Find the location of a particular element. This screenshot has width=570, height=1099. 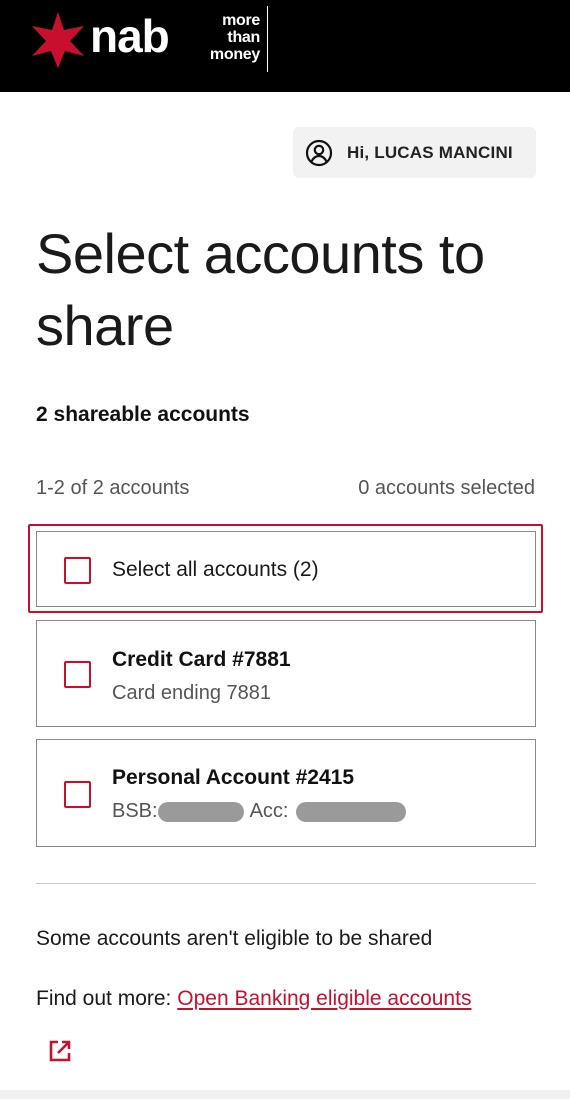

find-more-prefix: Find out more: is located at coordinates (104, 998).